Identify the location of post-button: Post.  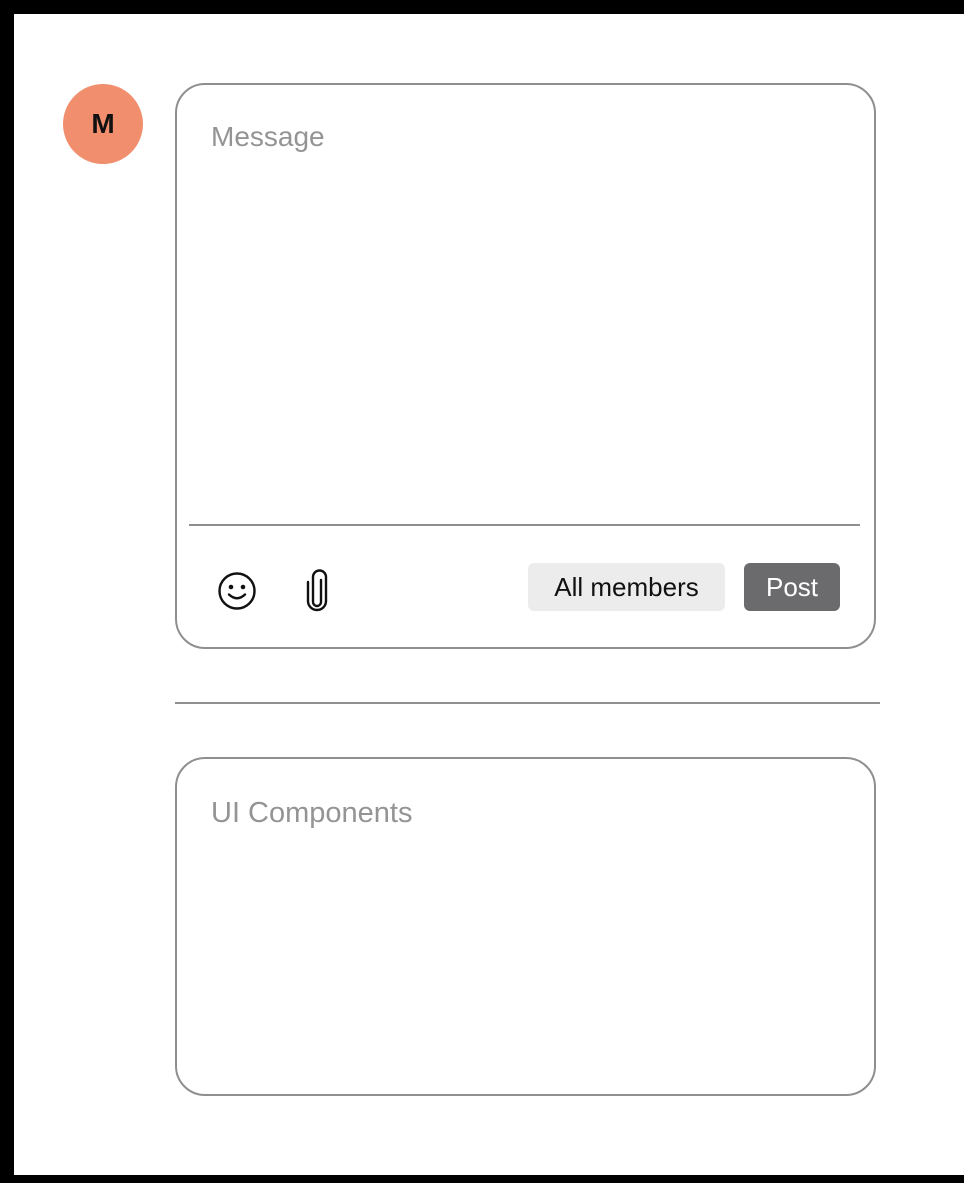
(792, 587).